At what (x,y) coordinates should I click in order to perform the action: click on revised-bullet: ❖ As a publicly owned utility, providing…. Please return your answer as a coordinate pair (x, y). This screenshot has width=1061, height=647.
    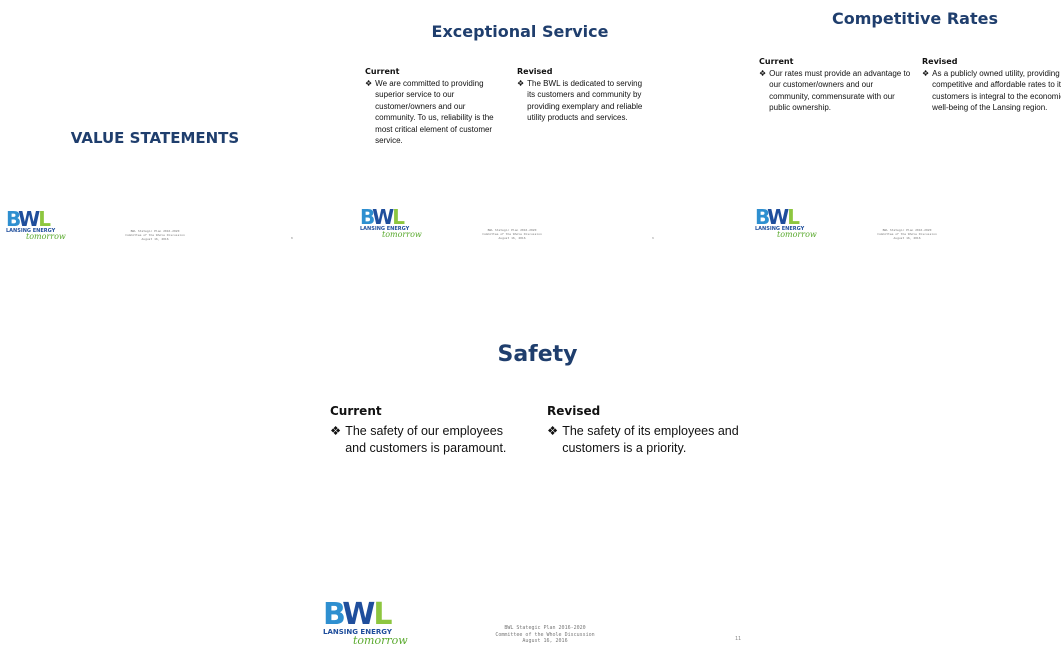
    Looking at the image, I should click on (991, 91).